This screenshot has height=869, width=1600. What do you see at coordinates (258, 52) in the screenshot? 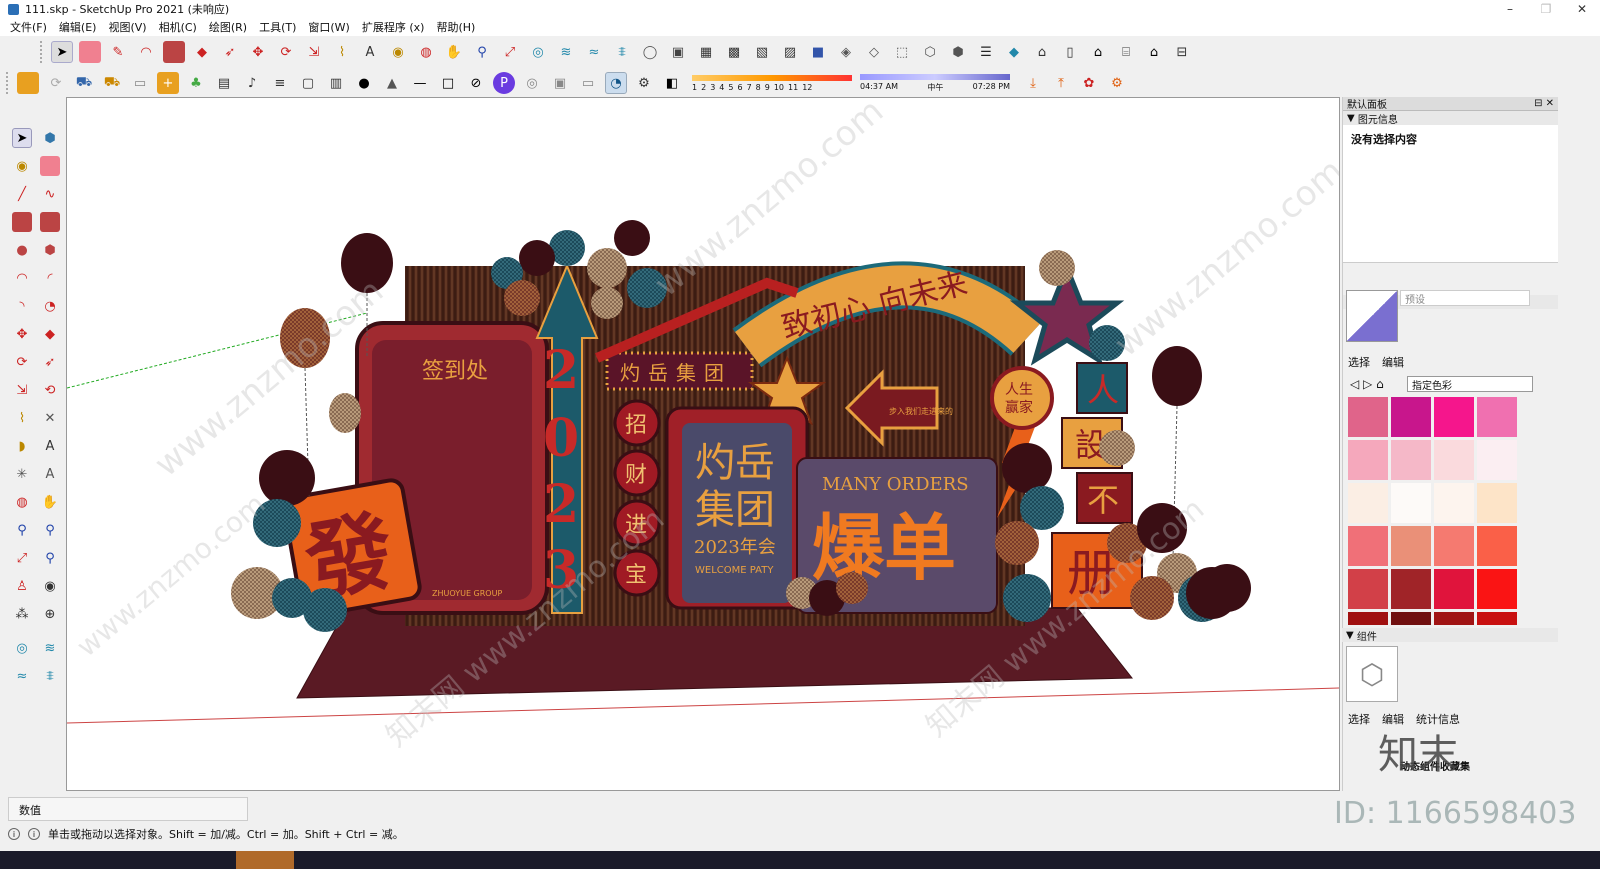
I see `move-icon: ✥` at bounding box center [258, 52].